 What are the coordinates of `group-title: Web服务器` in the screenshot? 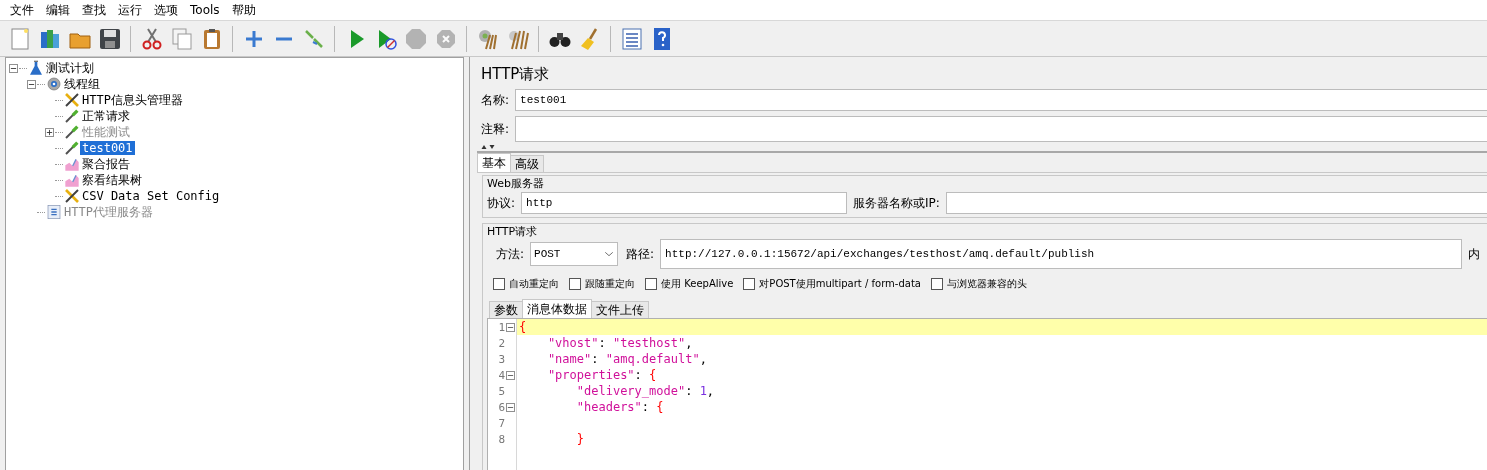 It's located at (515, 183).